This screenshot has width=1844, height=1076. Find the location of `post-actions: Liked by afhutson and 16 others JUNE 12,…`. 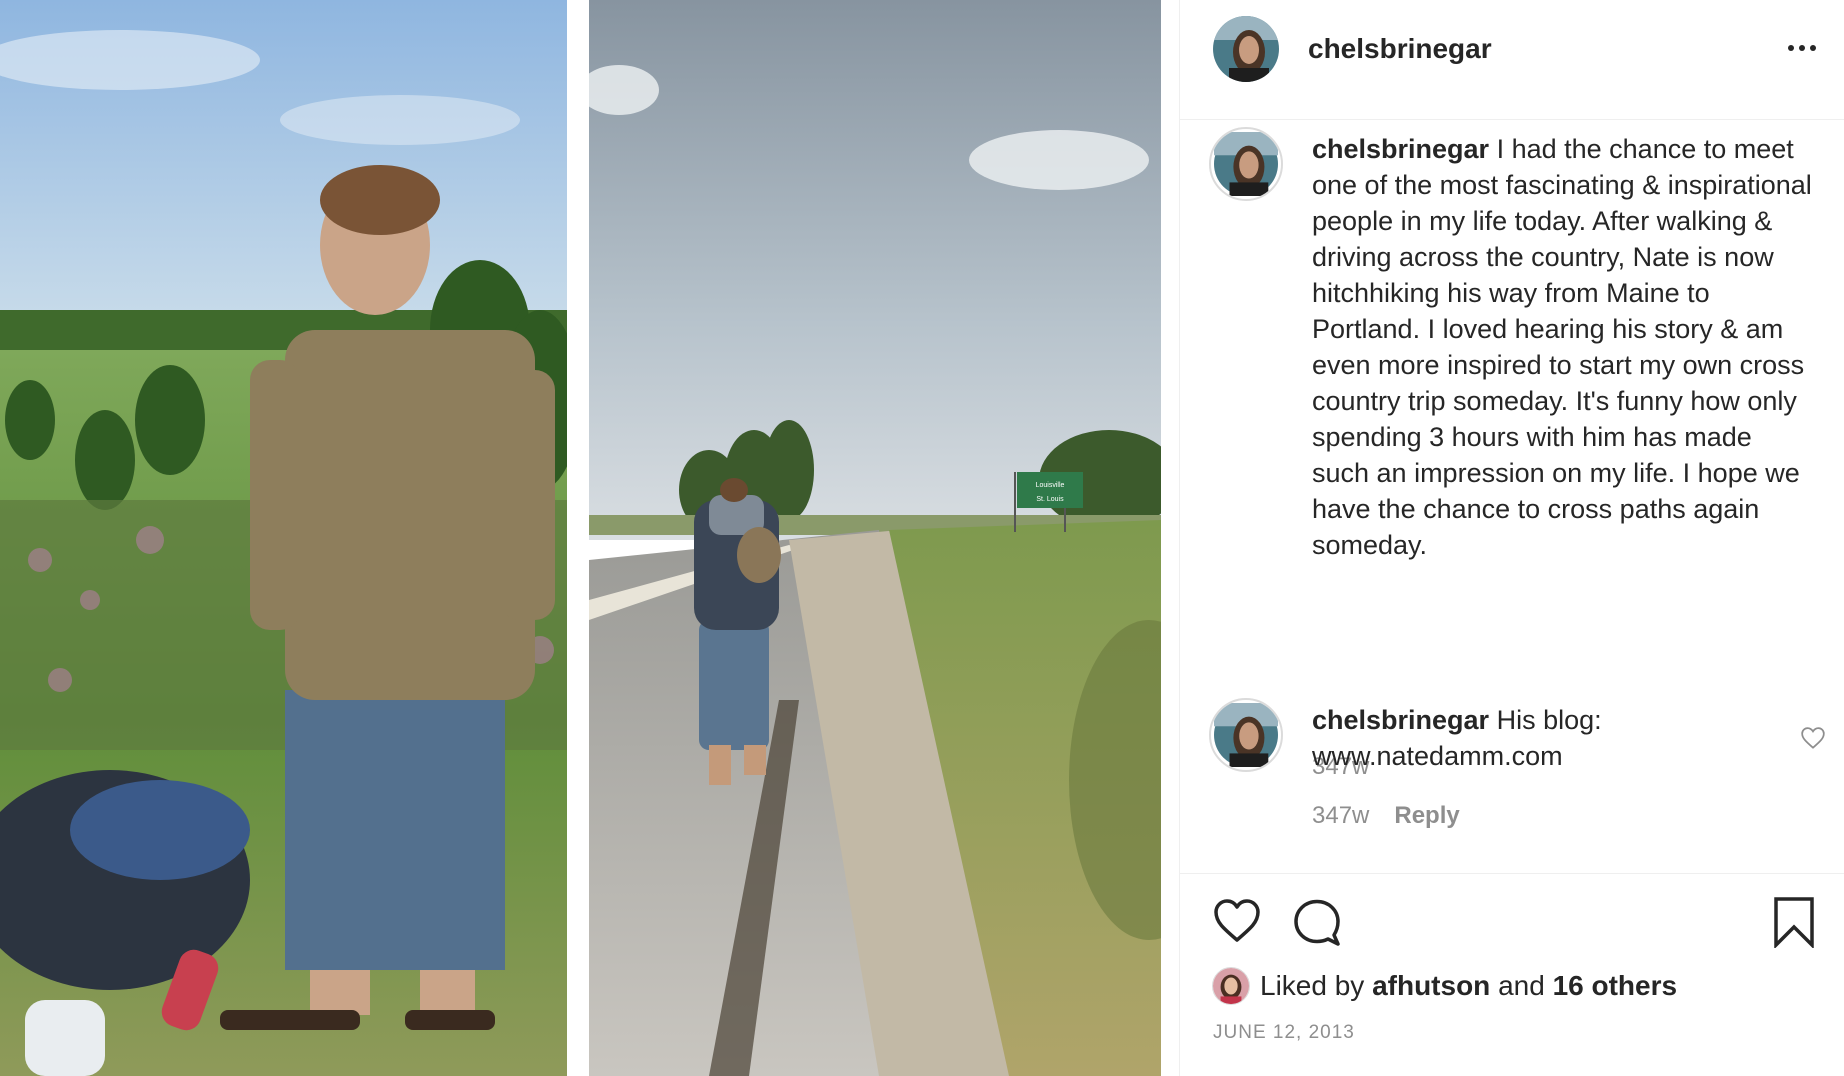

post-actions: Liked by afhutson and 16 others JUNE 12,… is located at coordinates (1512, 974).